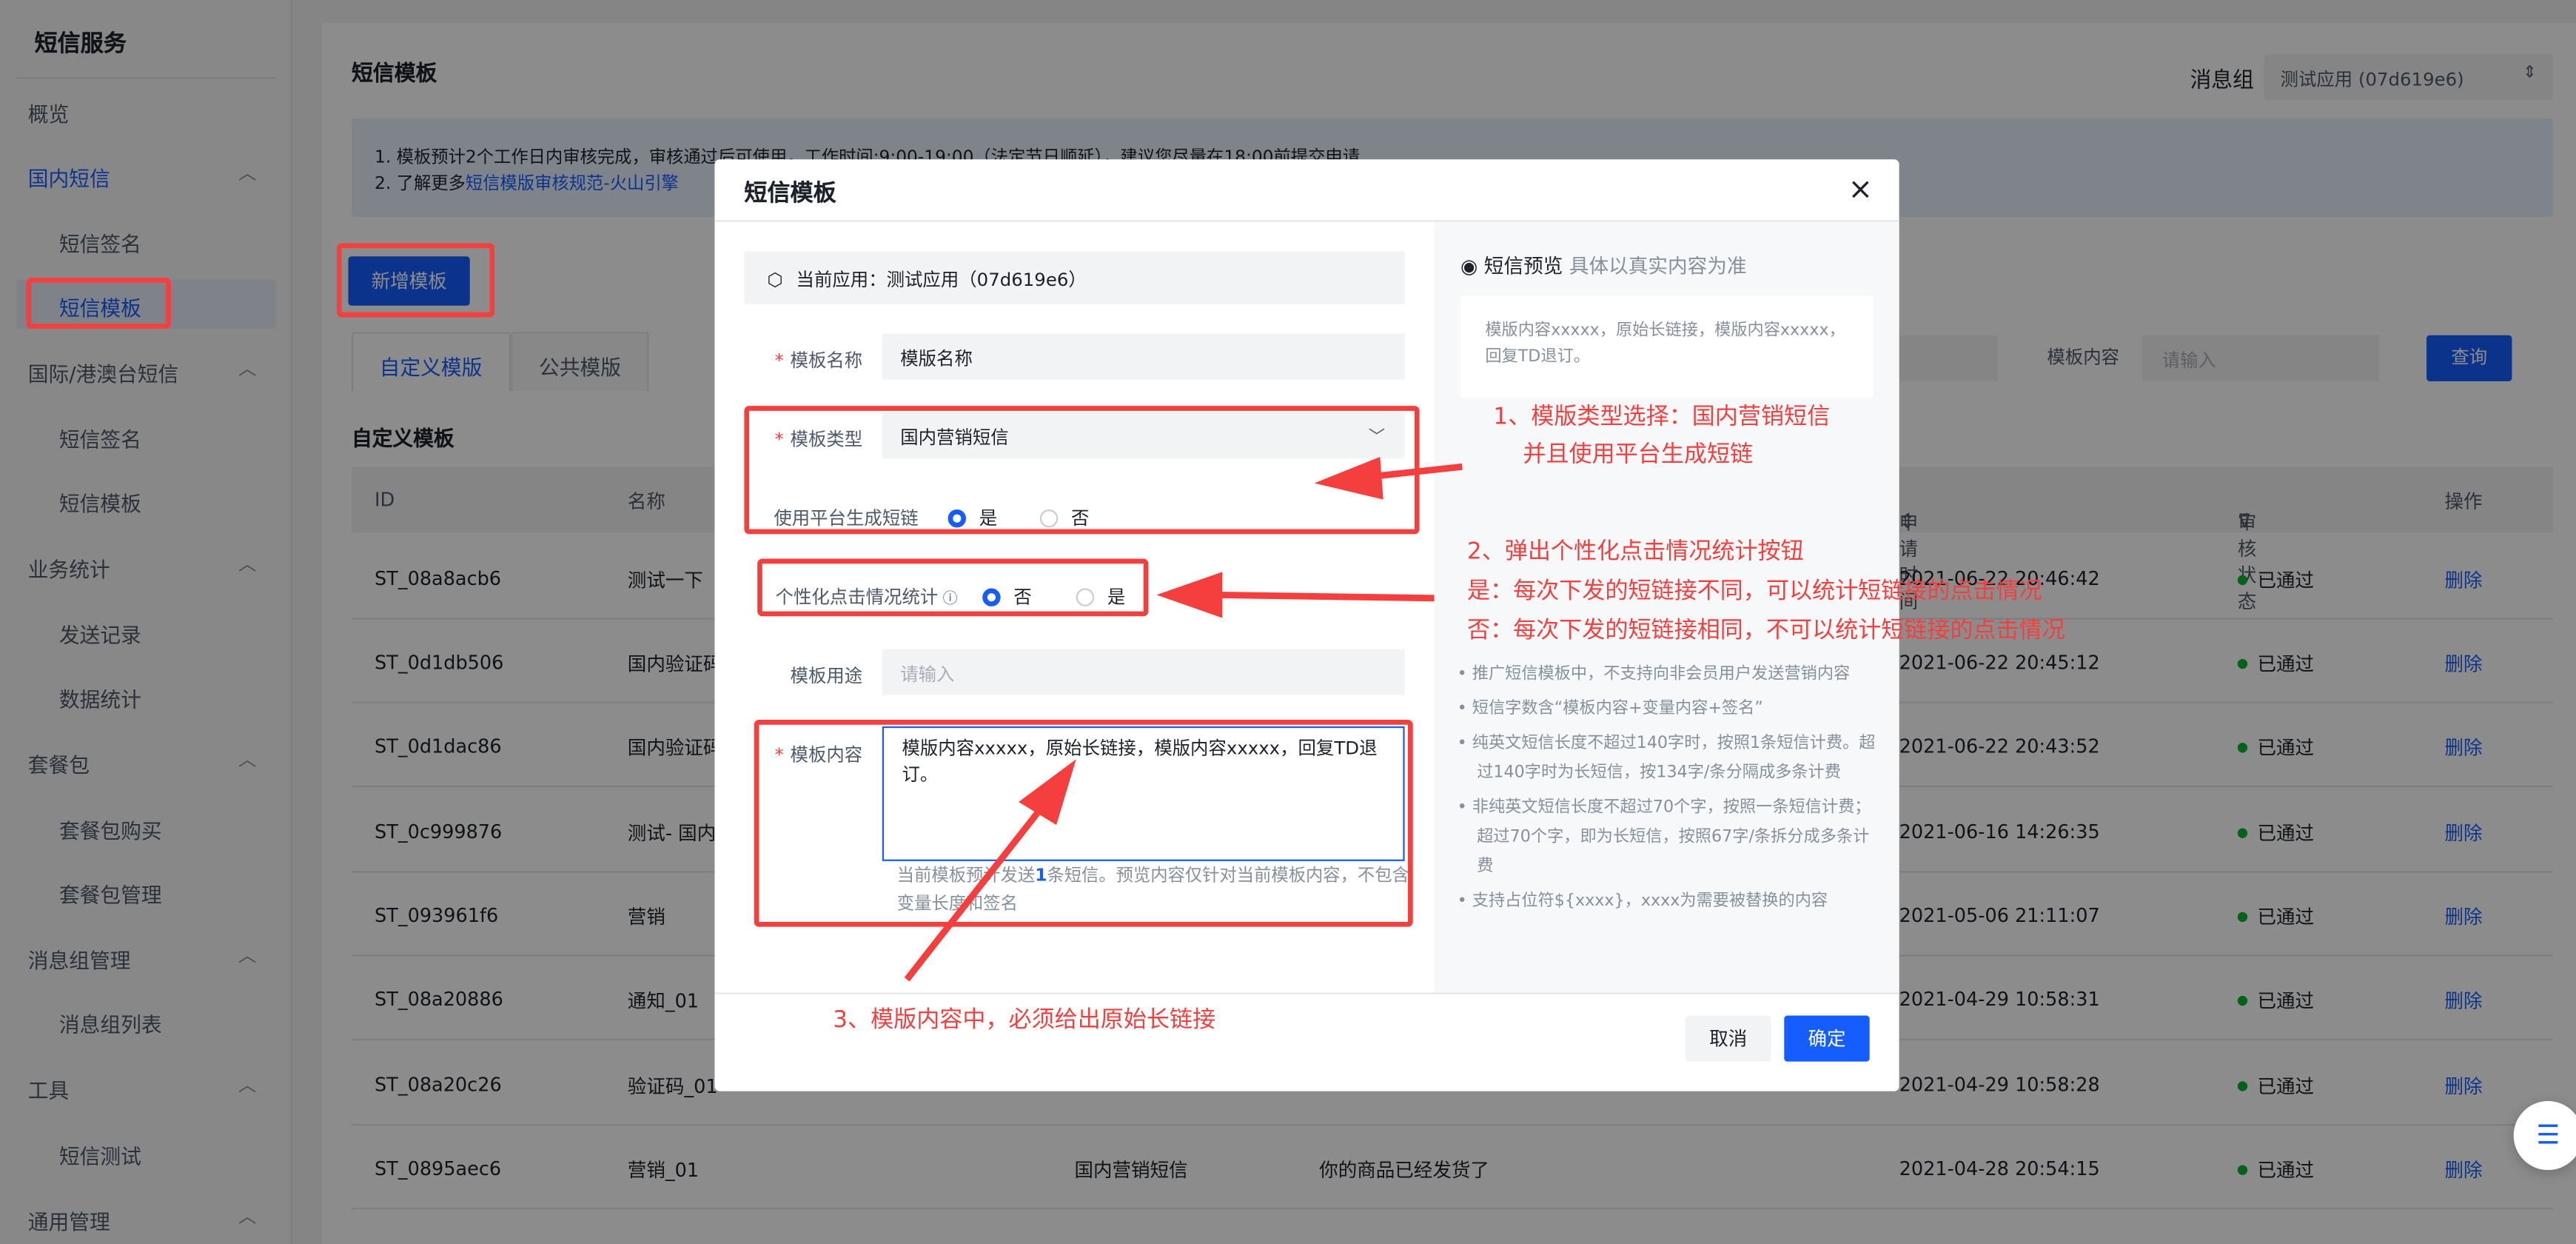 This screenshot has width=2576, height=1244. What do you see at coordinates (1635, 552) in the screenshot?
I see `annotation-2-line-1: 2、弹出个性化点击情况统计按钮` at bounding box center [1635, 552].